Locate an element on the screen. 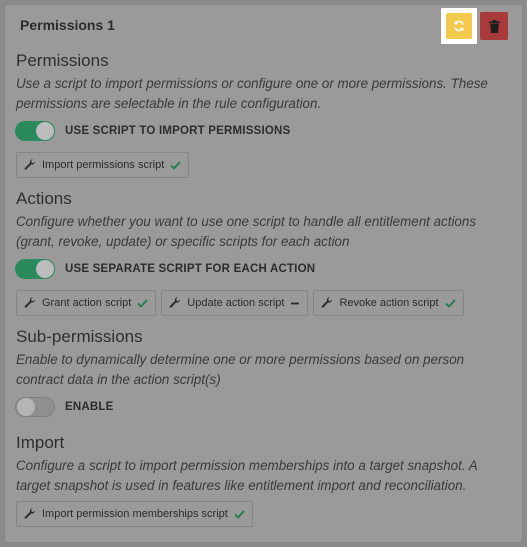  delete-button is located at coordinates (494, 26).